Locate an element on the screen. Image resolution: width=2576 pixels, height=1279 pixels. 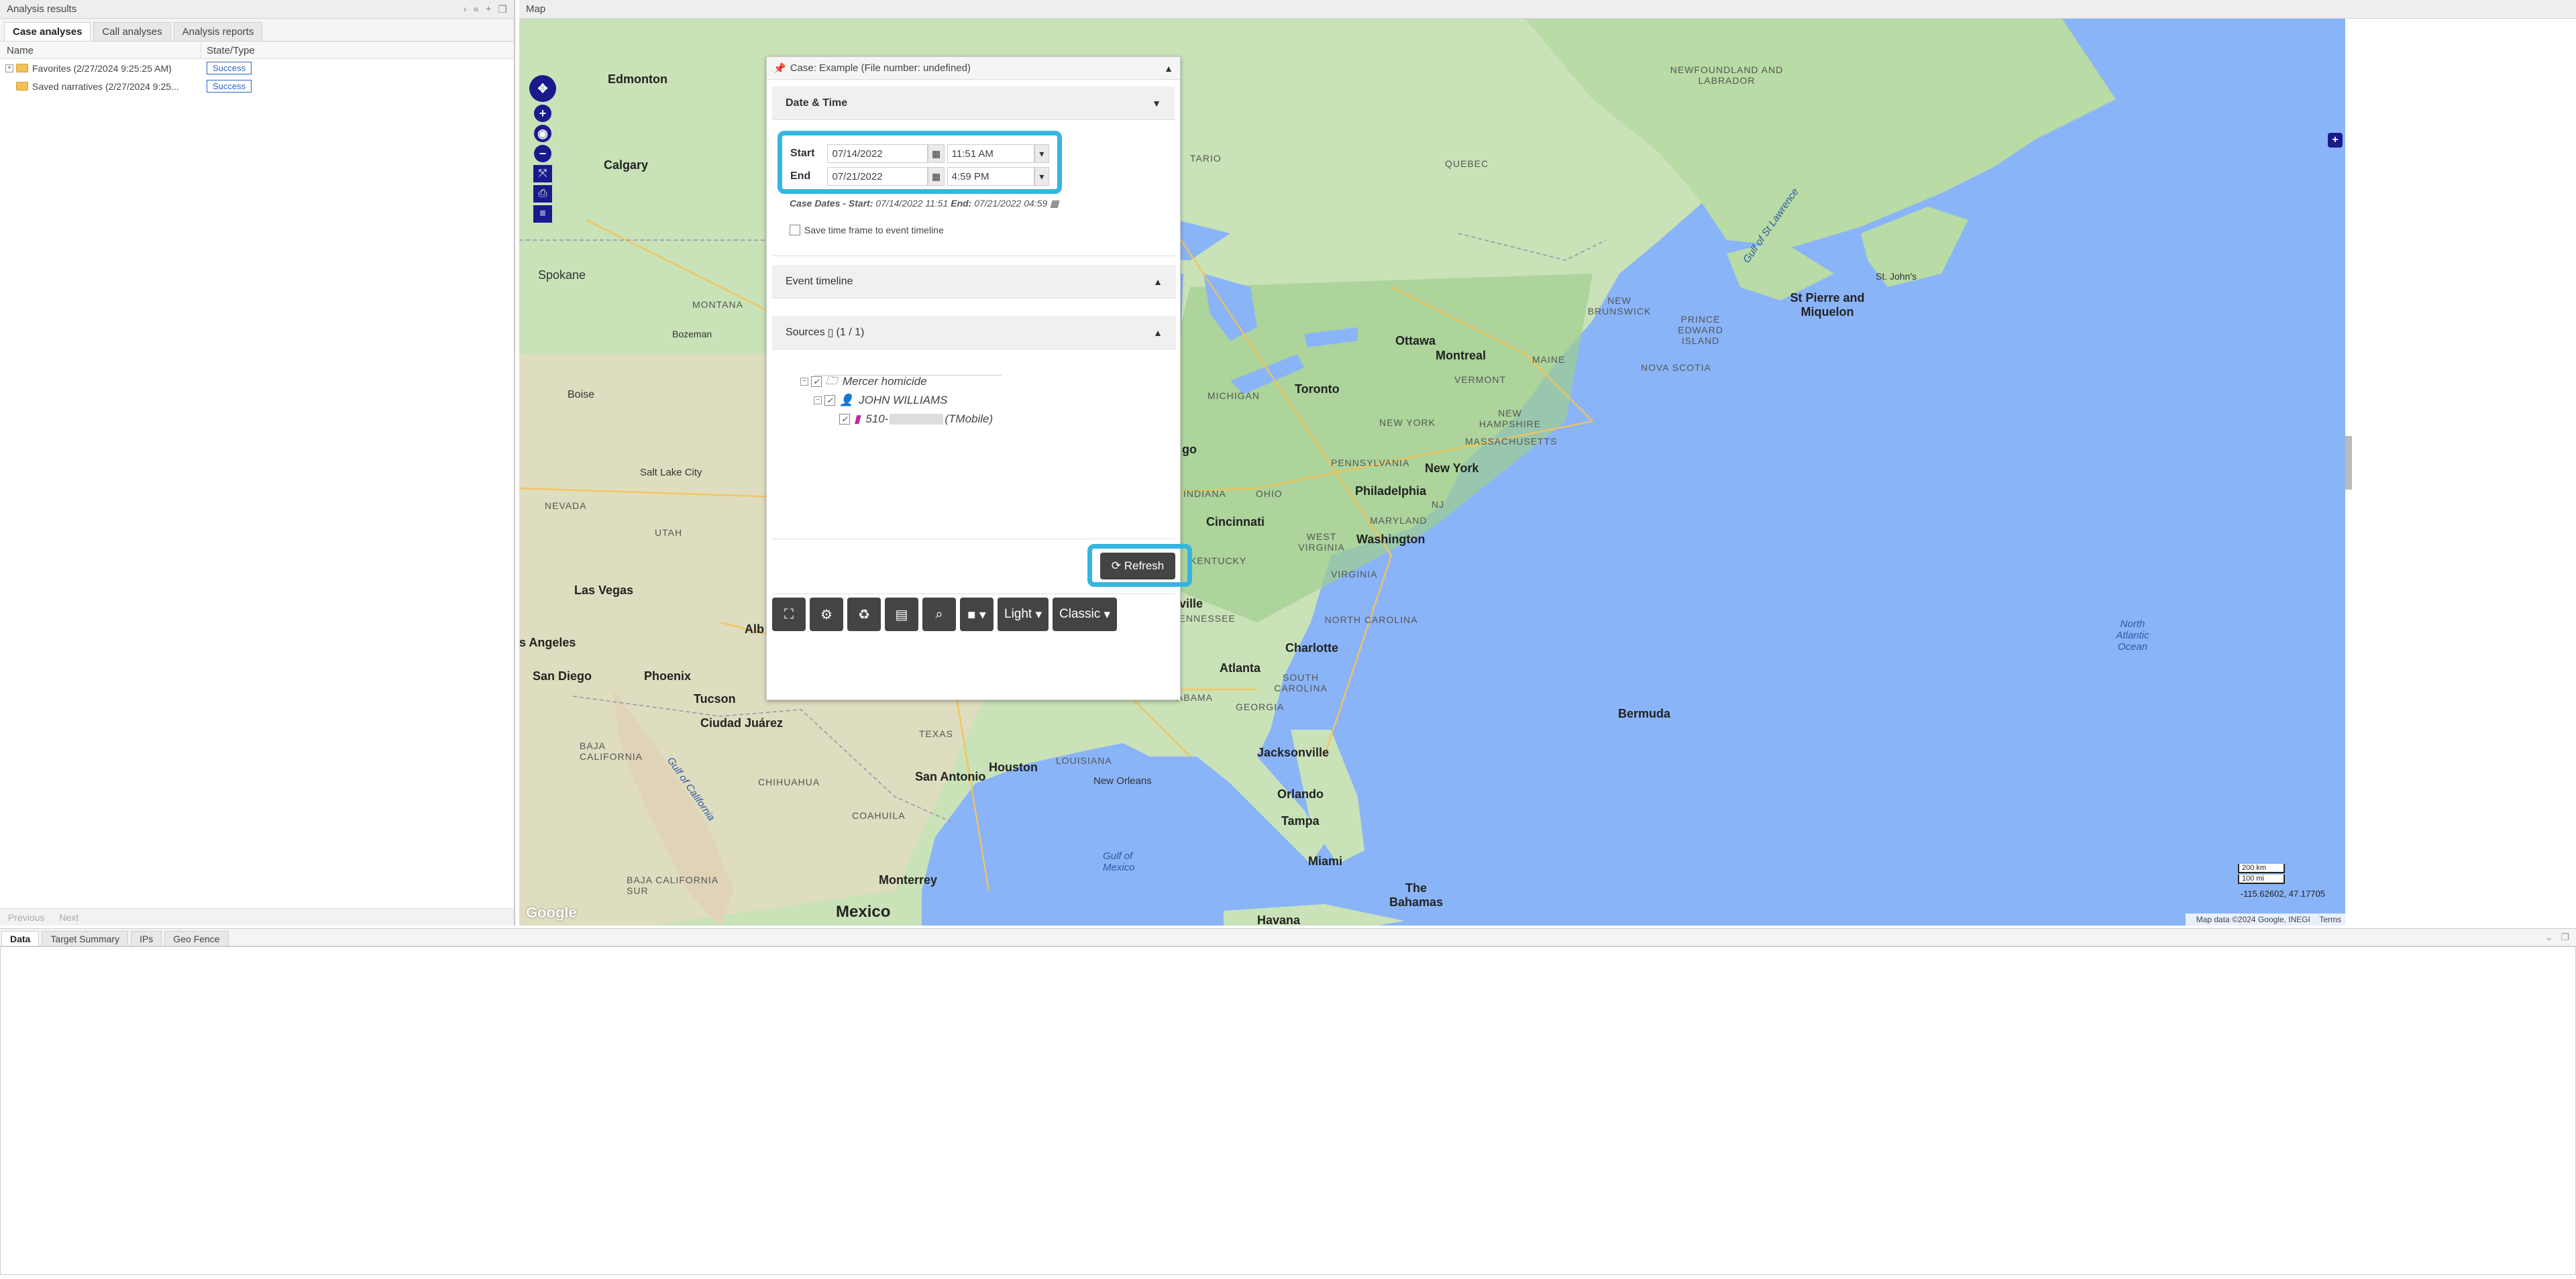
tab-ips: IPs is located at coordinates (146, 939).